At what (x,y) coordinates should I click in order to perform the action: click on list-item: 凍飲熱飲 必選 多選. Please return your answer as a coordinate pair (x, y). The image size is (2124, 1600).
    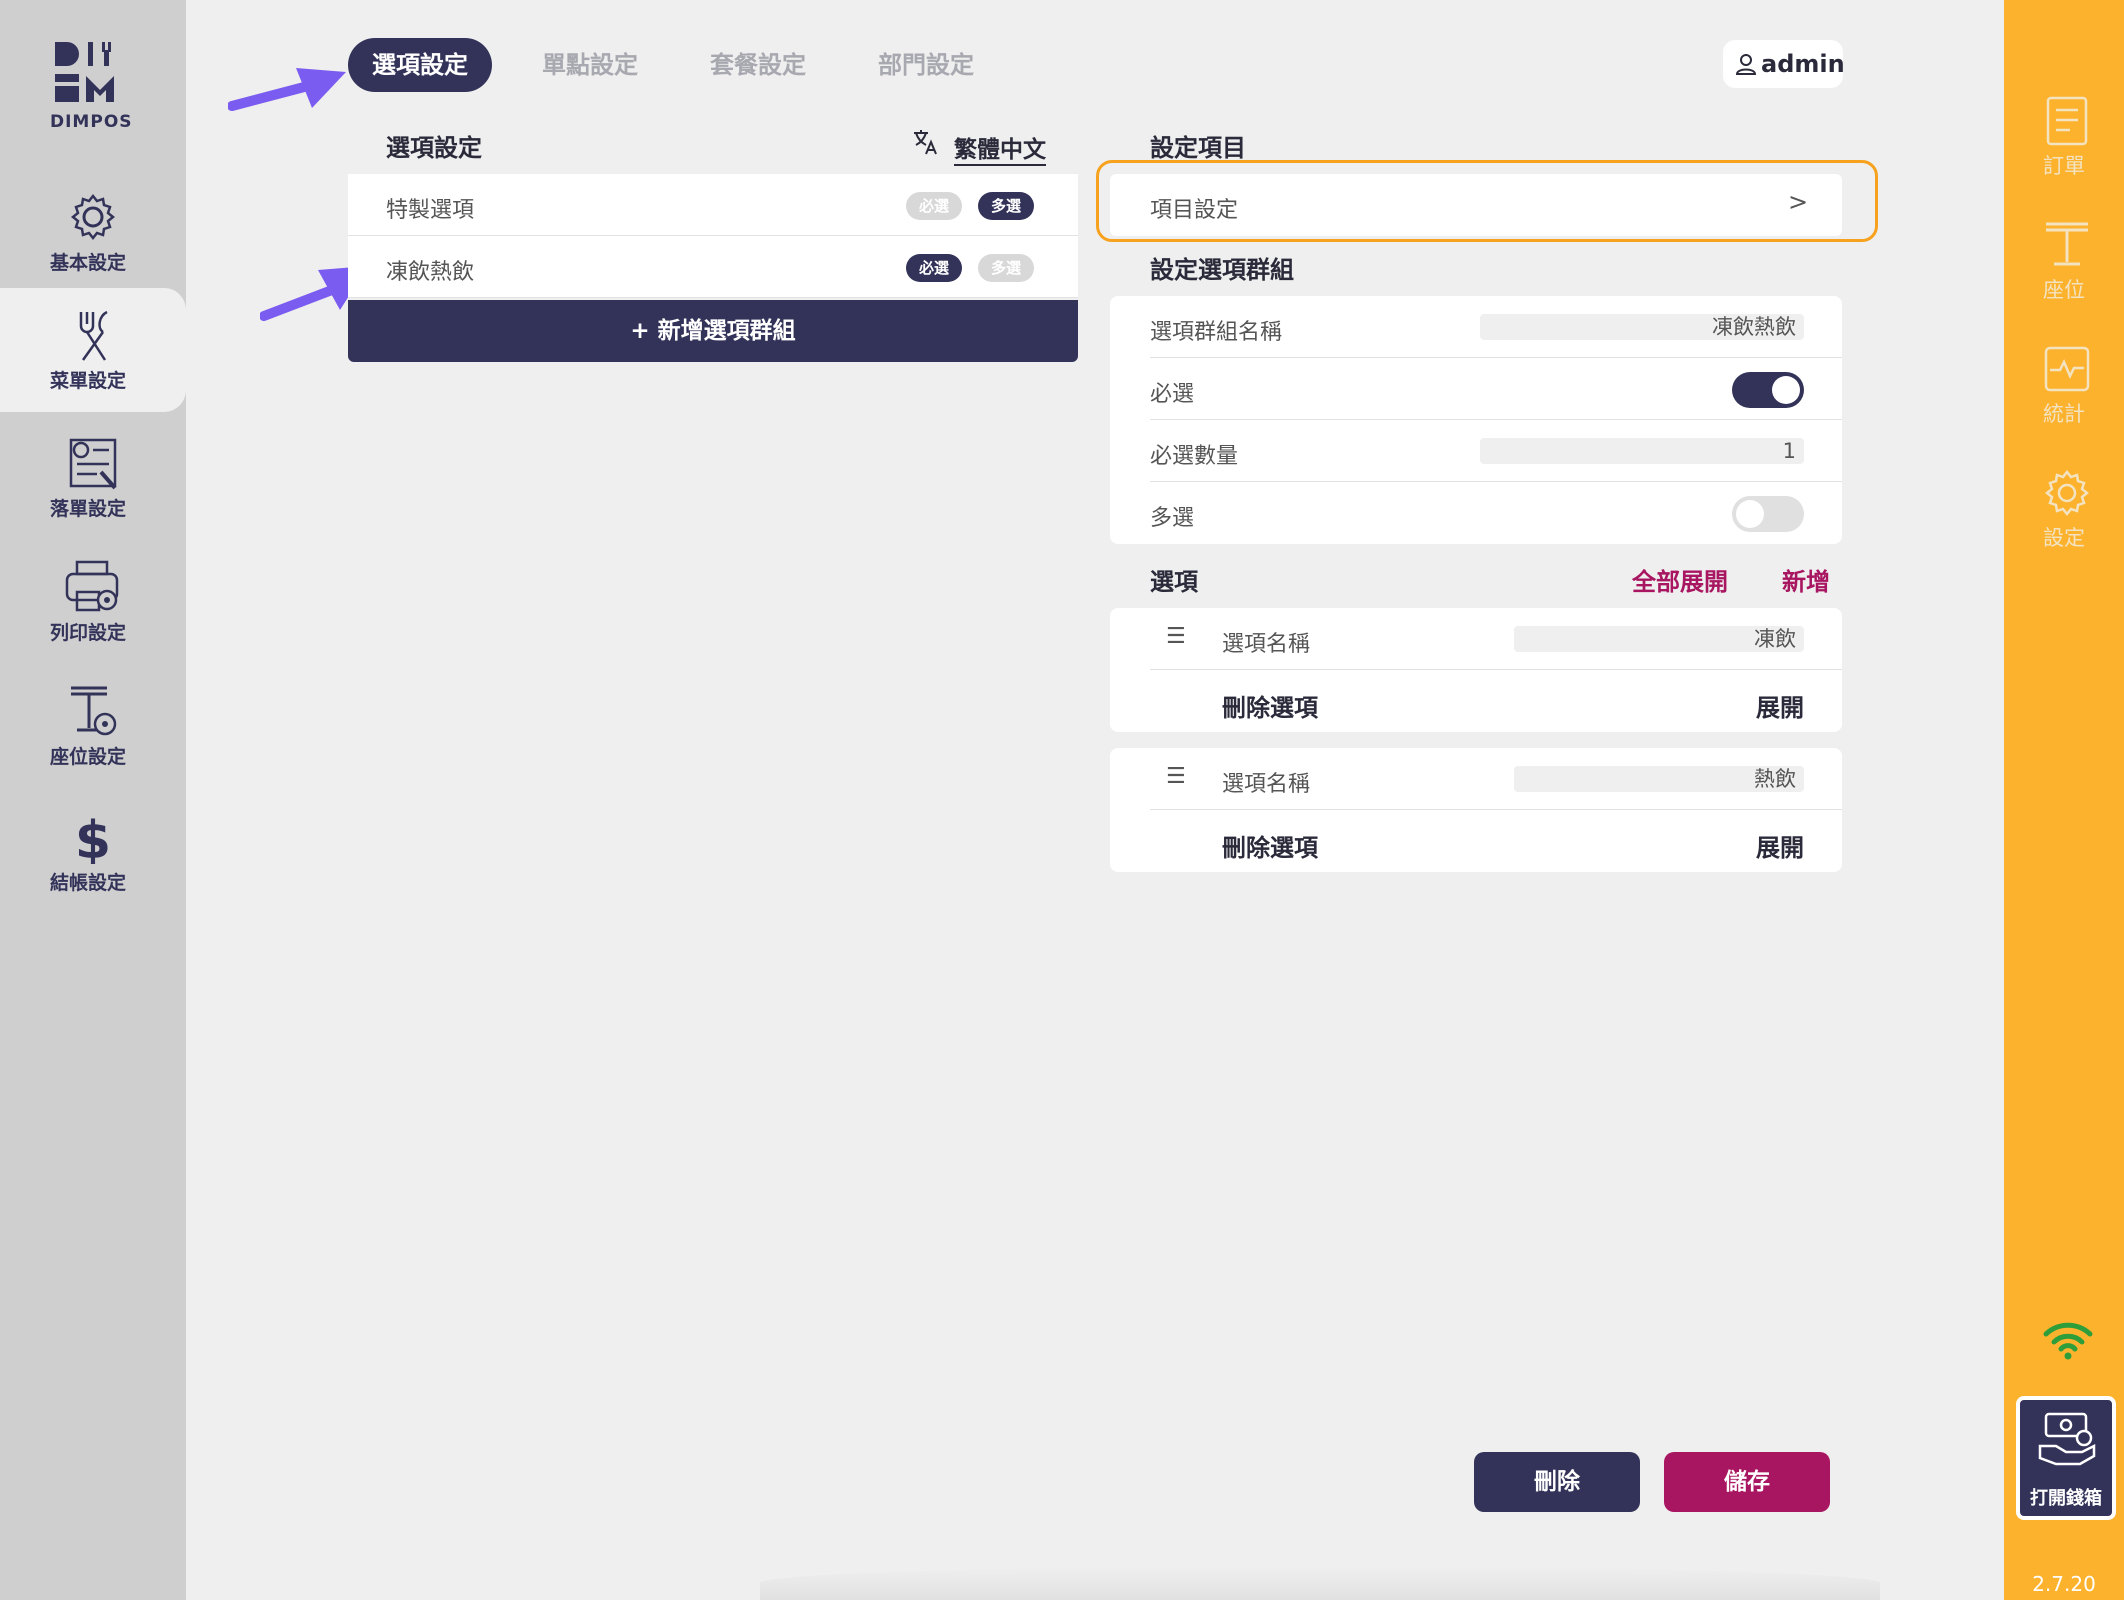
    Looking at the image, I should click on (713, 267).